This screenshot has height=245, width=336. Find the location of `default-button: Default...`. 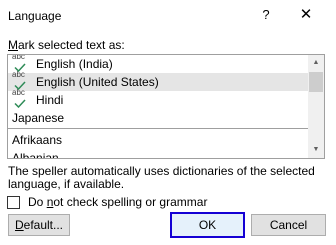

default-button: Default... is located at coordinates (39, 225).